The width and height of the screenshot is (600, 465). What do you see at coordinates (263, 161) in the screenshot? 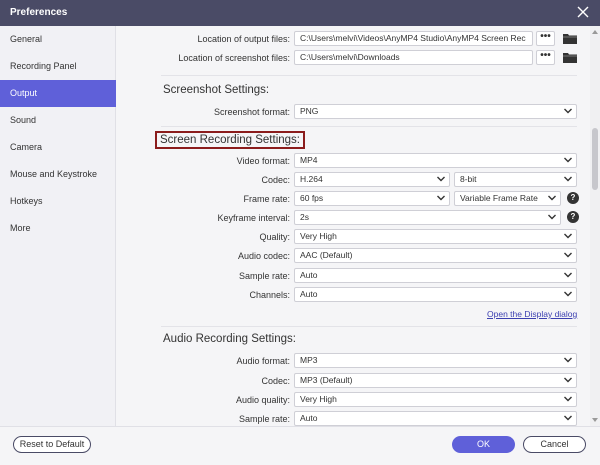
I see `video-format-label: Video format:` at bounding box center [263, 161].